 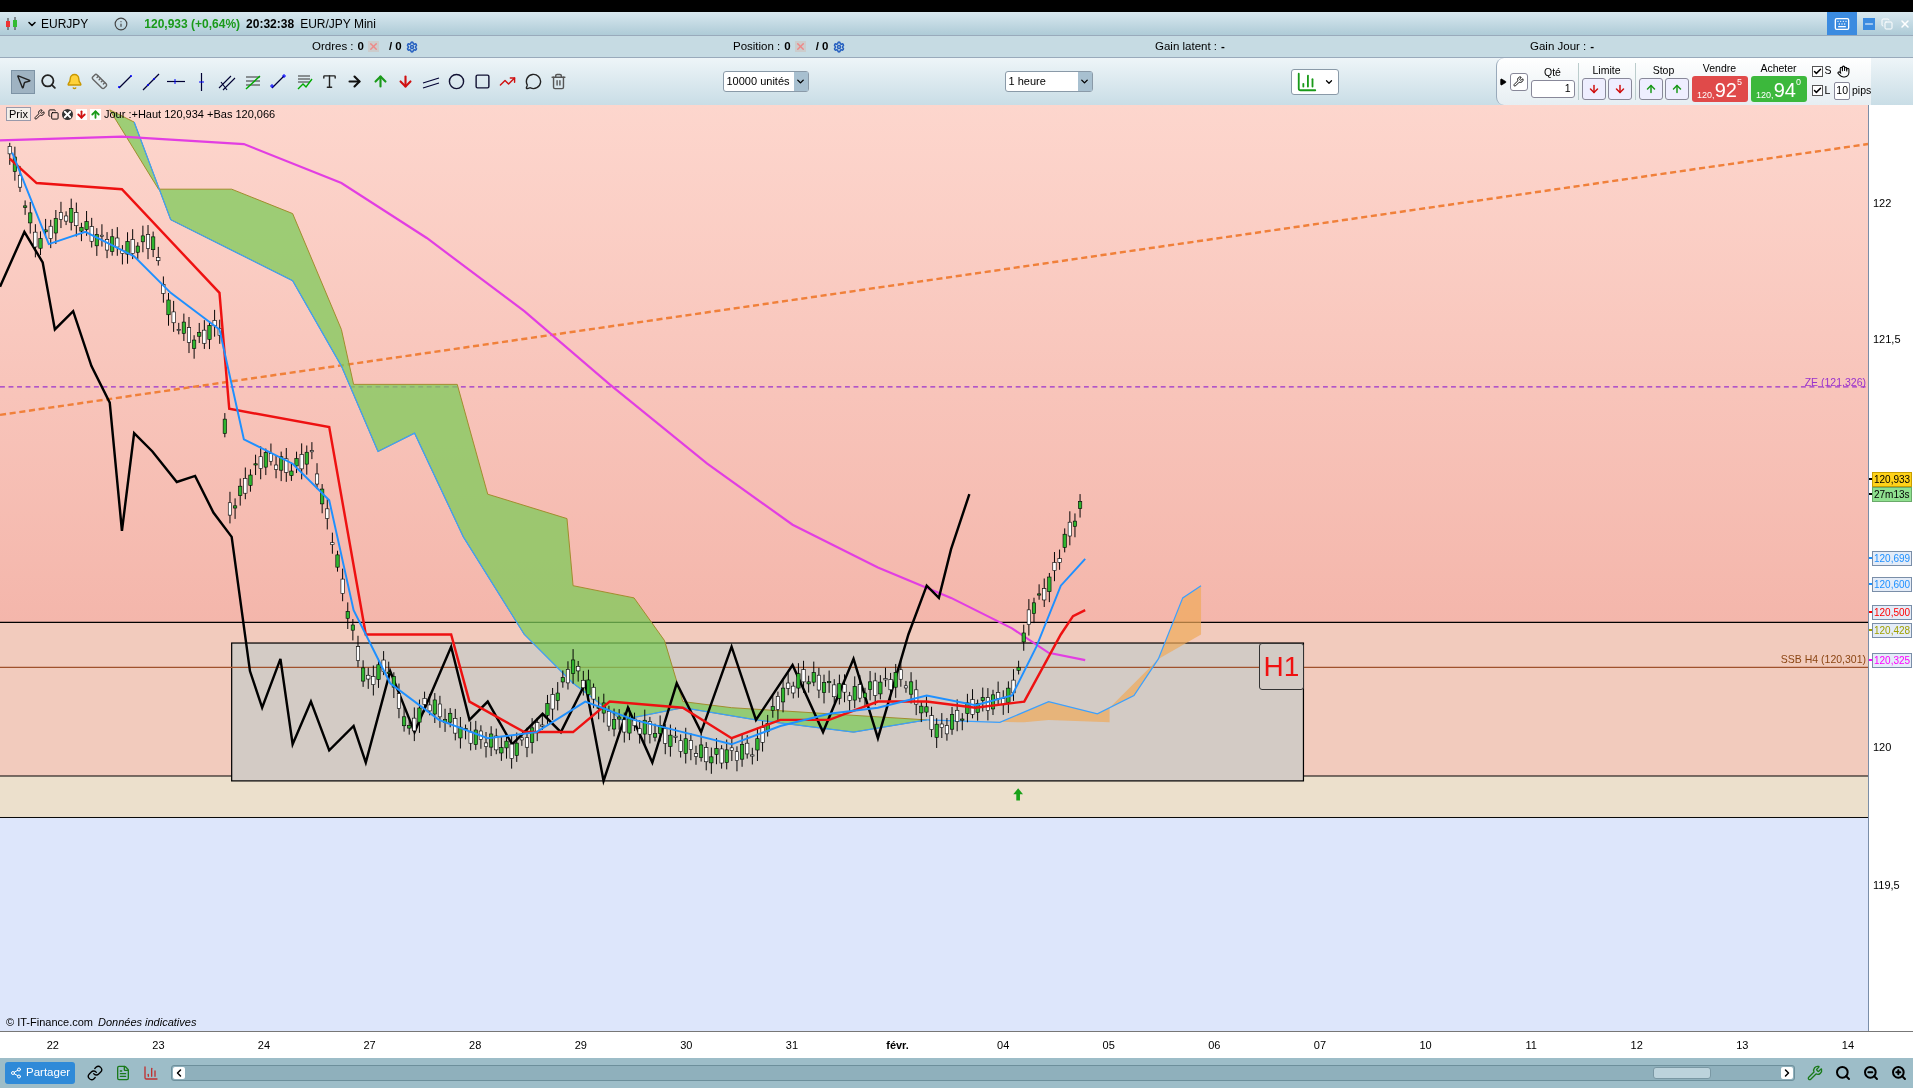 I want to click on info-label: Gain latent :, so click(x=1186, y=46).